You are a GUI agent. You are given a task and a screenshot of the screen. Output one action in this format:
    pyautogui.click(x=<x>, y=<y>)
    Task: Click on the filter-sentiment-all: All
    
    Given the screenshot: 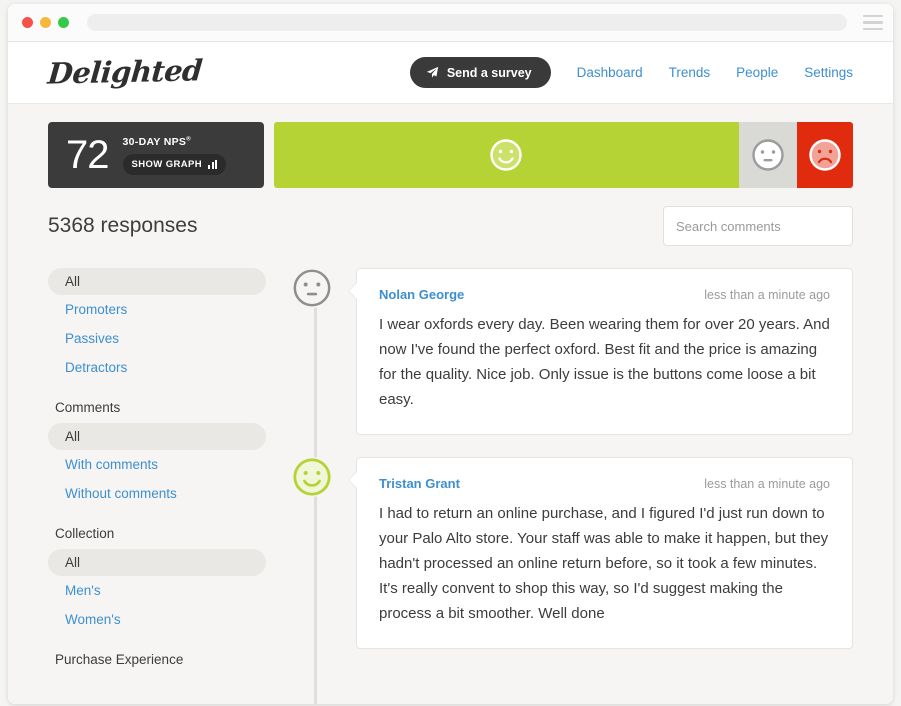 What is the action you would take?
    pyautogui.click(x=157, y=281)
    